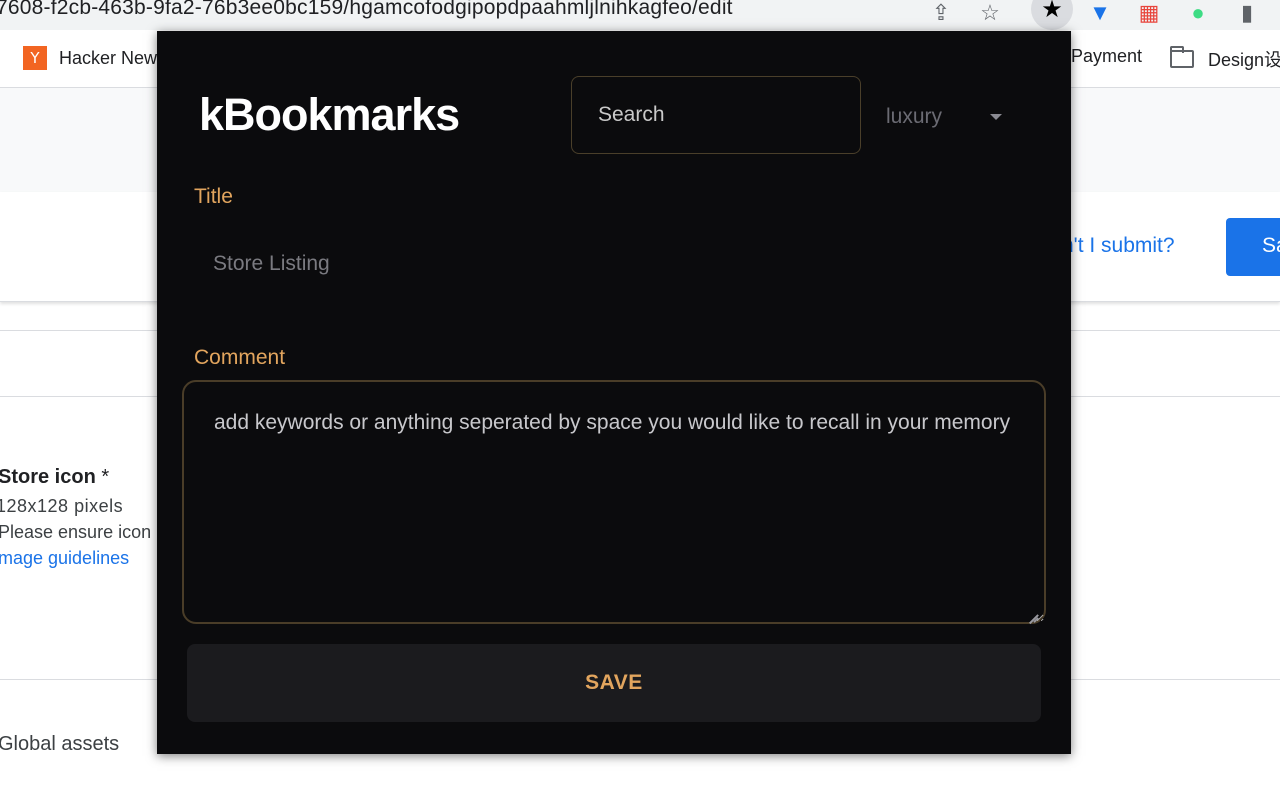 The width and height of the screenshot is (1280, 800). Describe the element at coordinates (1198, 14) in the screenshot. I see `extension-android-icon: ●` at that location.